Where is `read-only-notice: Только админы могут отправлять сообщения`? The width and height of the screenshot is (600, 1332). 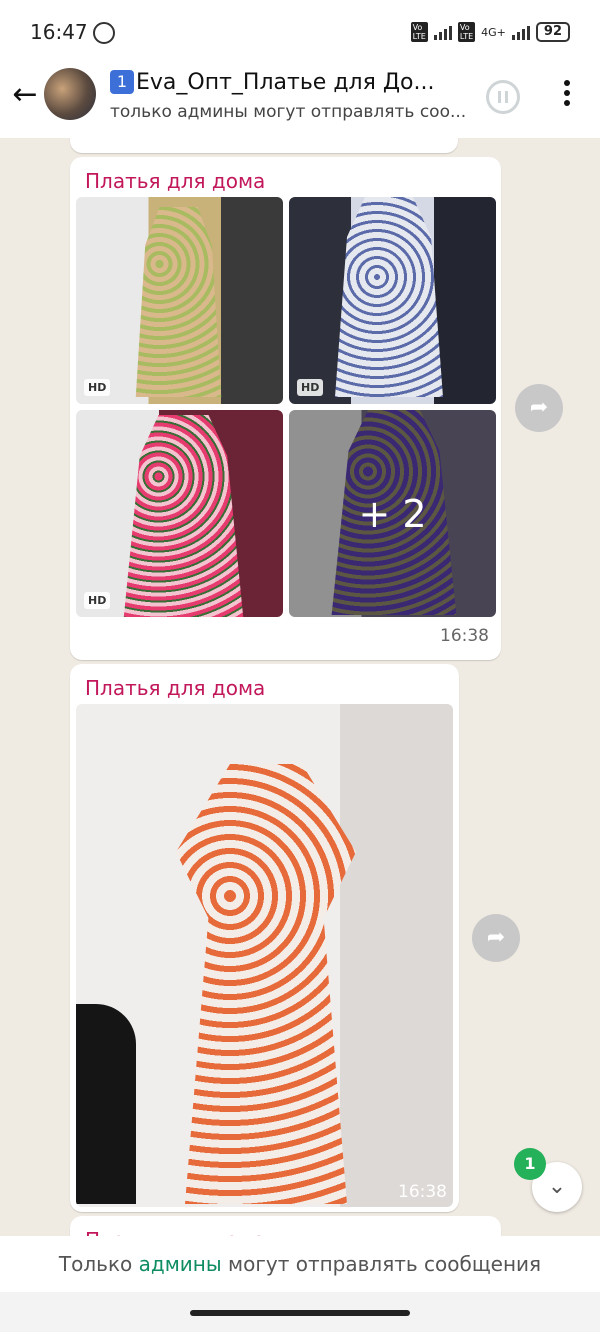
read-only-notice: Только админы могут отправлять сообщения is located at coordinates (300, 1264).